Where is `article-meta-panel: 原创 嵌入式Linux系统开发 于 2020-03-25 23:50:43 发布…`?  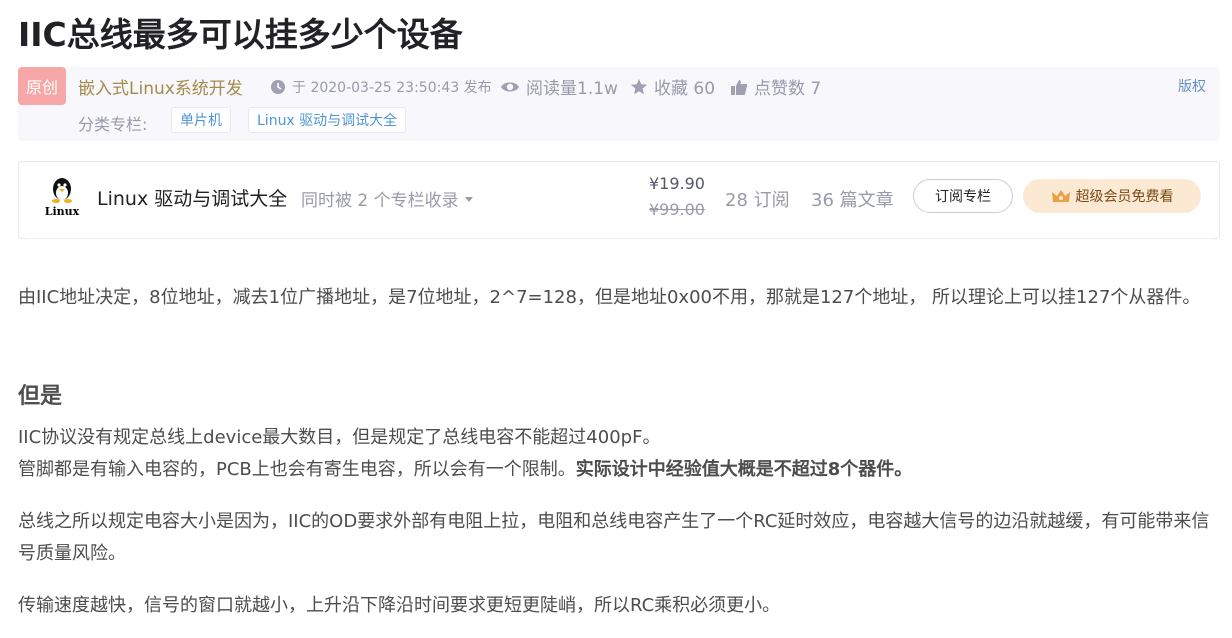 article-meta-panel: 原创 嵌入式Linux系统开发 于 2020-03-25 23:50:43 发布… is located at coordinates (619, 104).